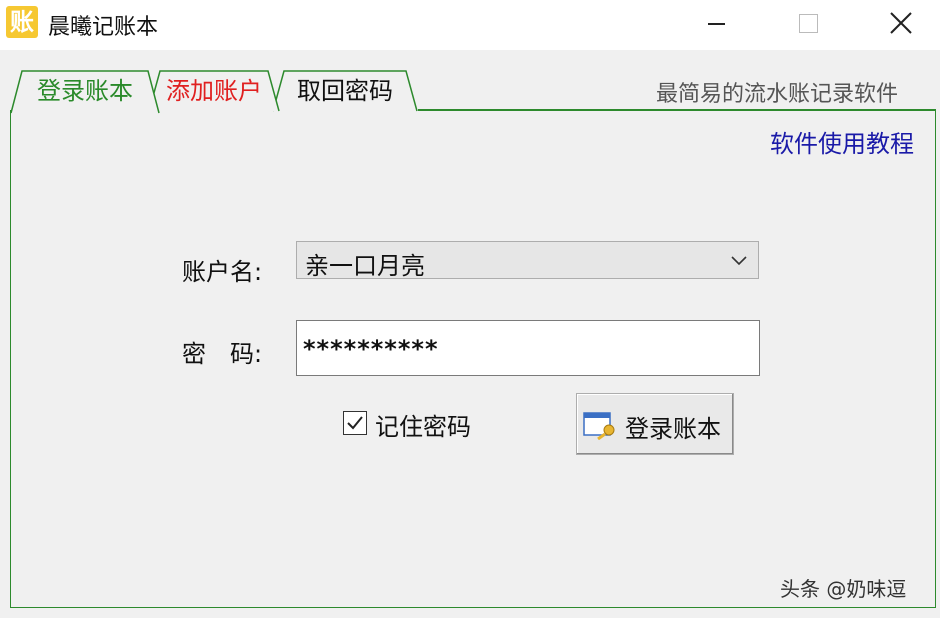 The height and width of the screenshot is (618, 950). I want to click on password-label: 密 码:, so click(222, 354).